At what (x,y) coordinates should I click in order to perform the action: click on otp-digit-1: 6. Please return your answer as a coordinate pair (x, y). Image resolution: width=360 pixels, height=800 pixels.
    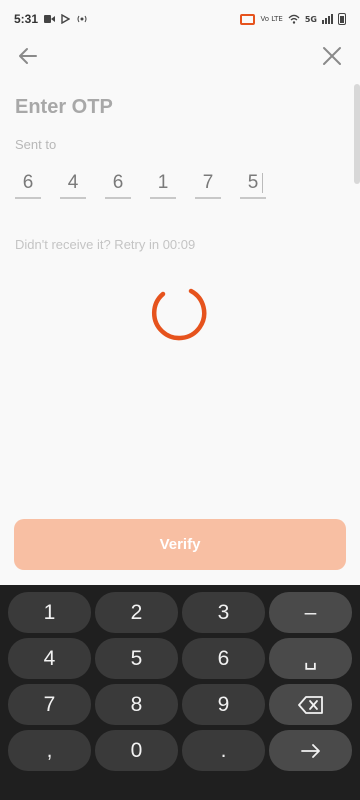
    Looking at the image, I should click on (28, 184).